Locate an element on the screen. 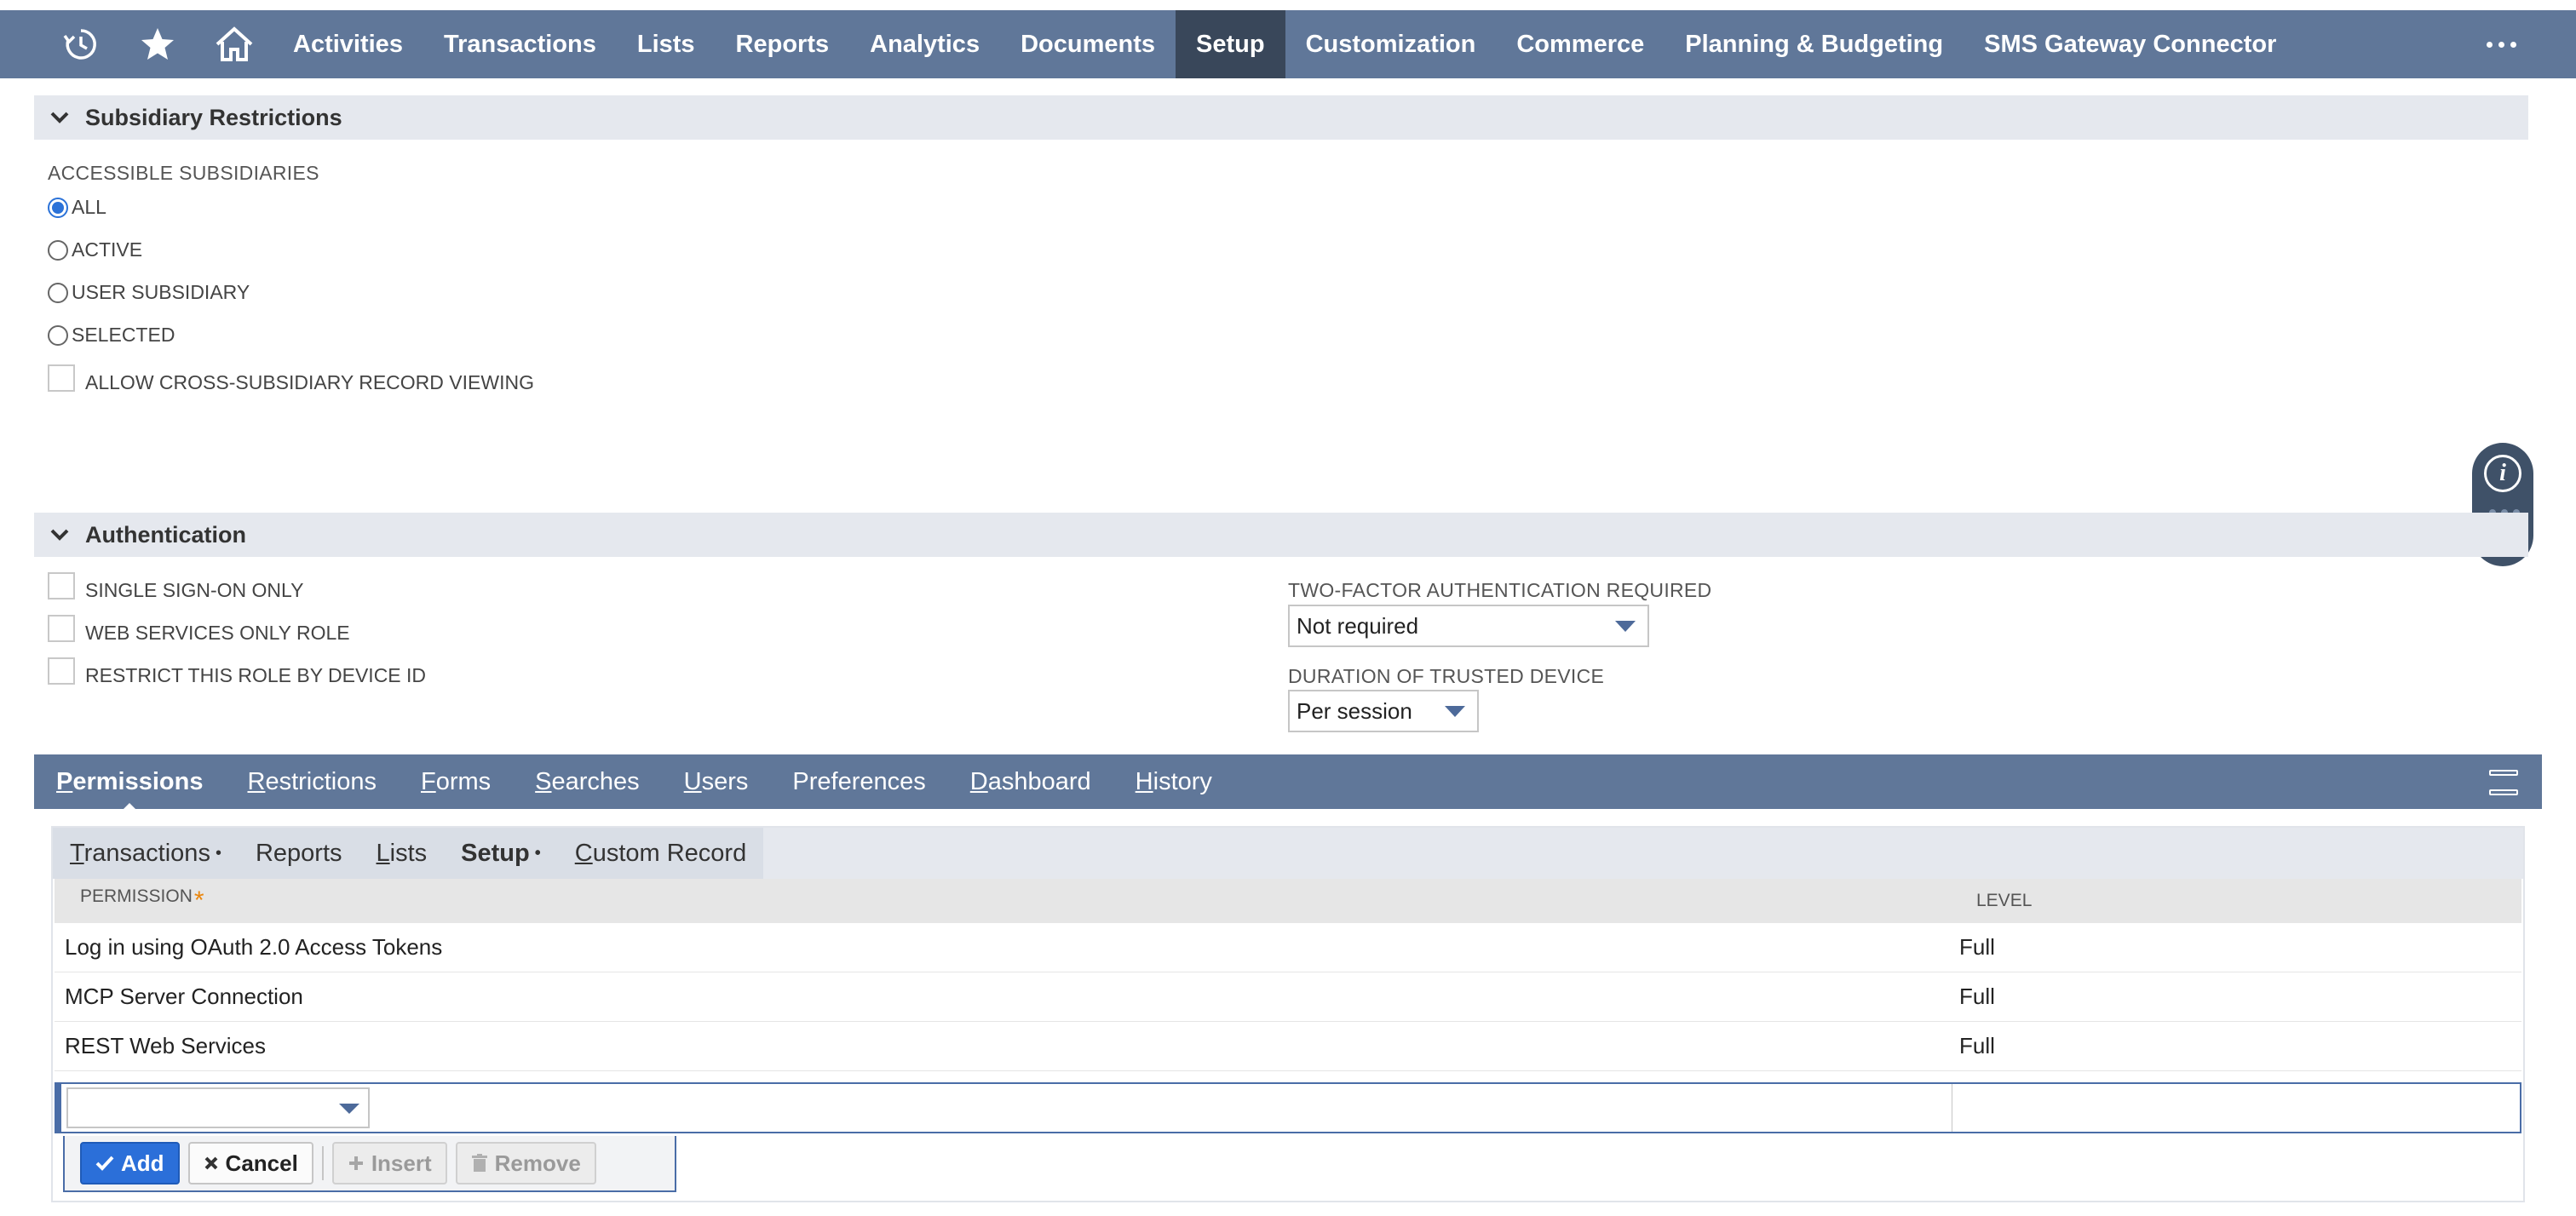 This screenshot has height=1216, width=2576. subtab-setup: Setup • is located at coordinates (501, 854).